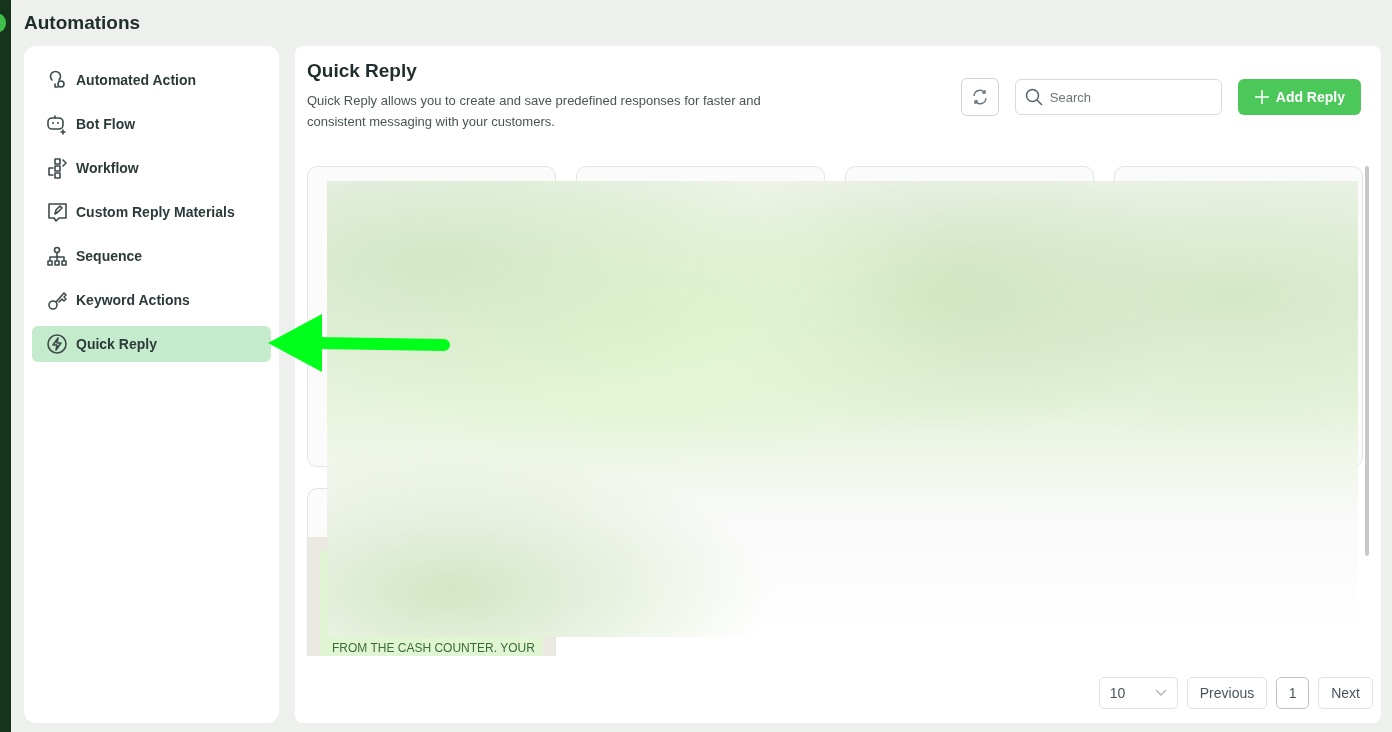  I want to click on search-field: Search, so click(1118, 97).